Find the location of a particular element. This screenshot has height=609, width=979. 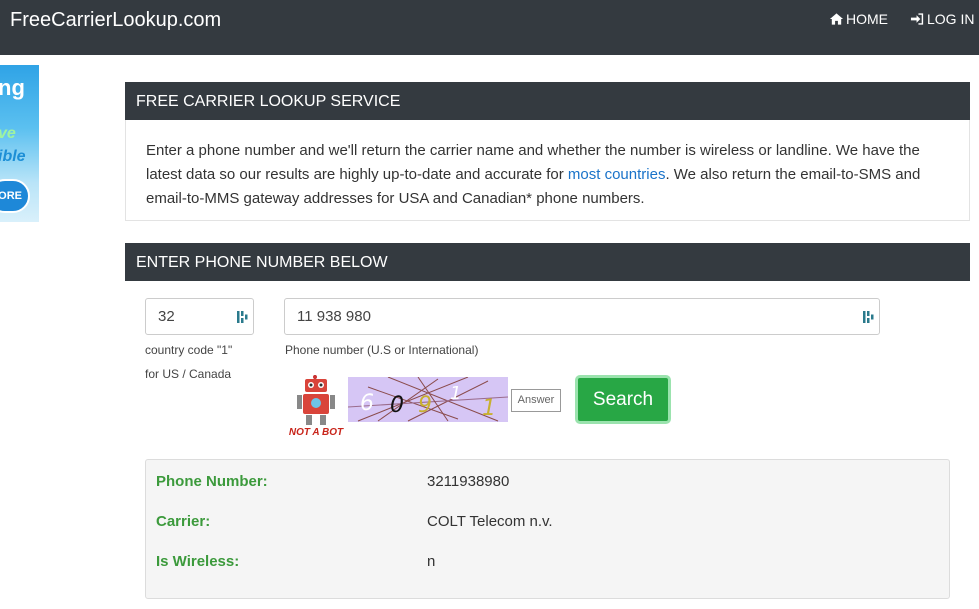

phone-number-input: 11 938 980 is located at coordinates (582, 316).